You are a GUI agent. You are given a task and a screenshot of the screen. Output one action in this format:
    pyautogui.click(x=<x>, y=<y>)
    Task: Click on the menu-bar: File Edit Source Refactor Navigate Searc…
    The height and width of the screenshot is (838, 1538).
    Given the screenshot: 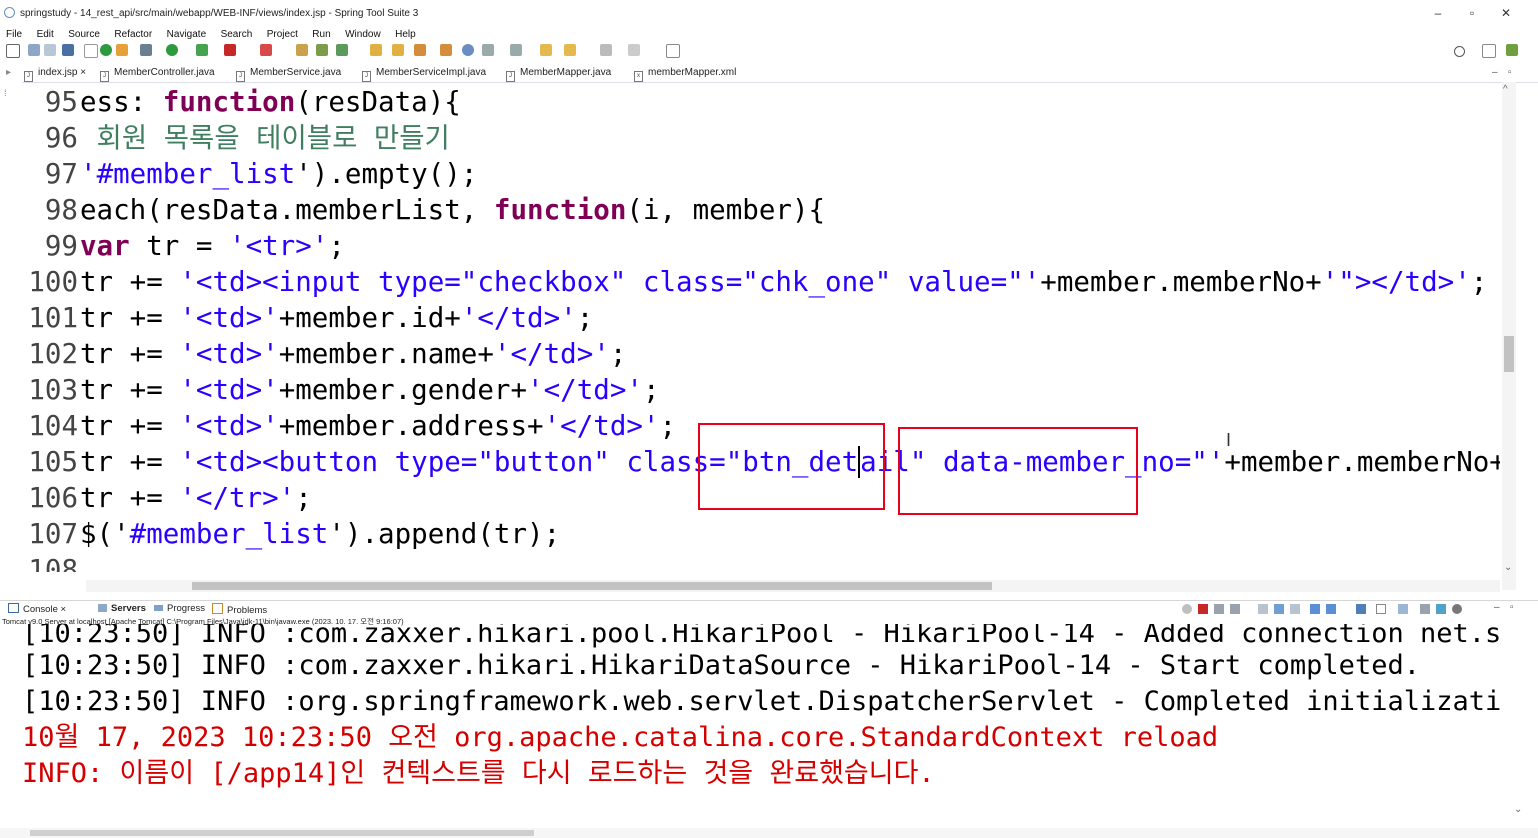 What is the action you would take?
    pyautogui.click(x=769, y=32)
    